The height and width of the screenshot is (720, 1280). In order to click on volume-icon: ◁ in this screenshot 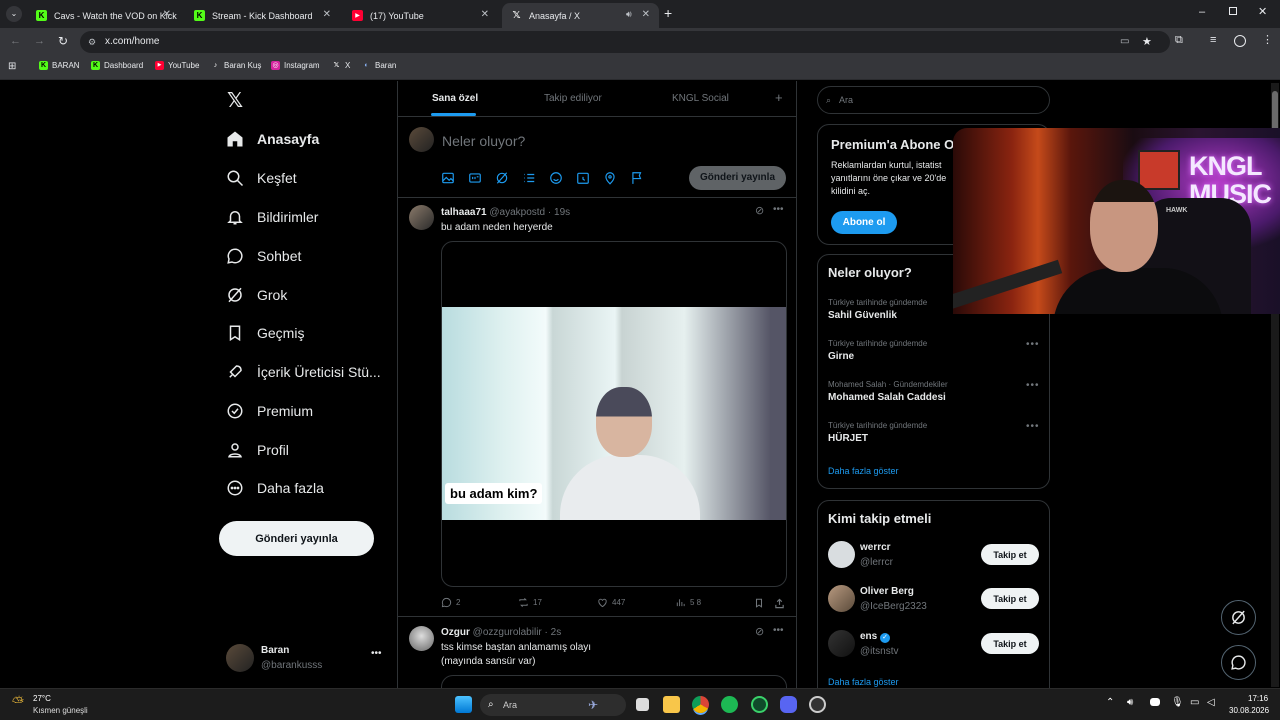, I will do `click(1211, 702)`.